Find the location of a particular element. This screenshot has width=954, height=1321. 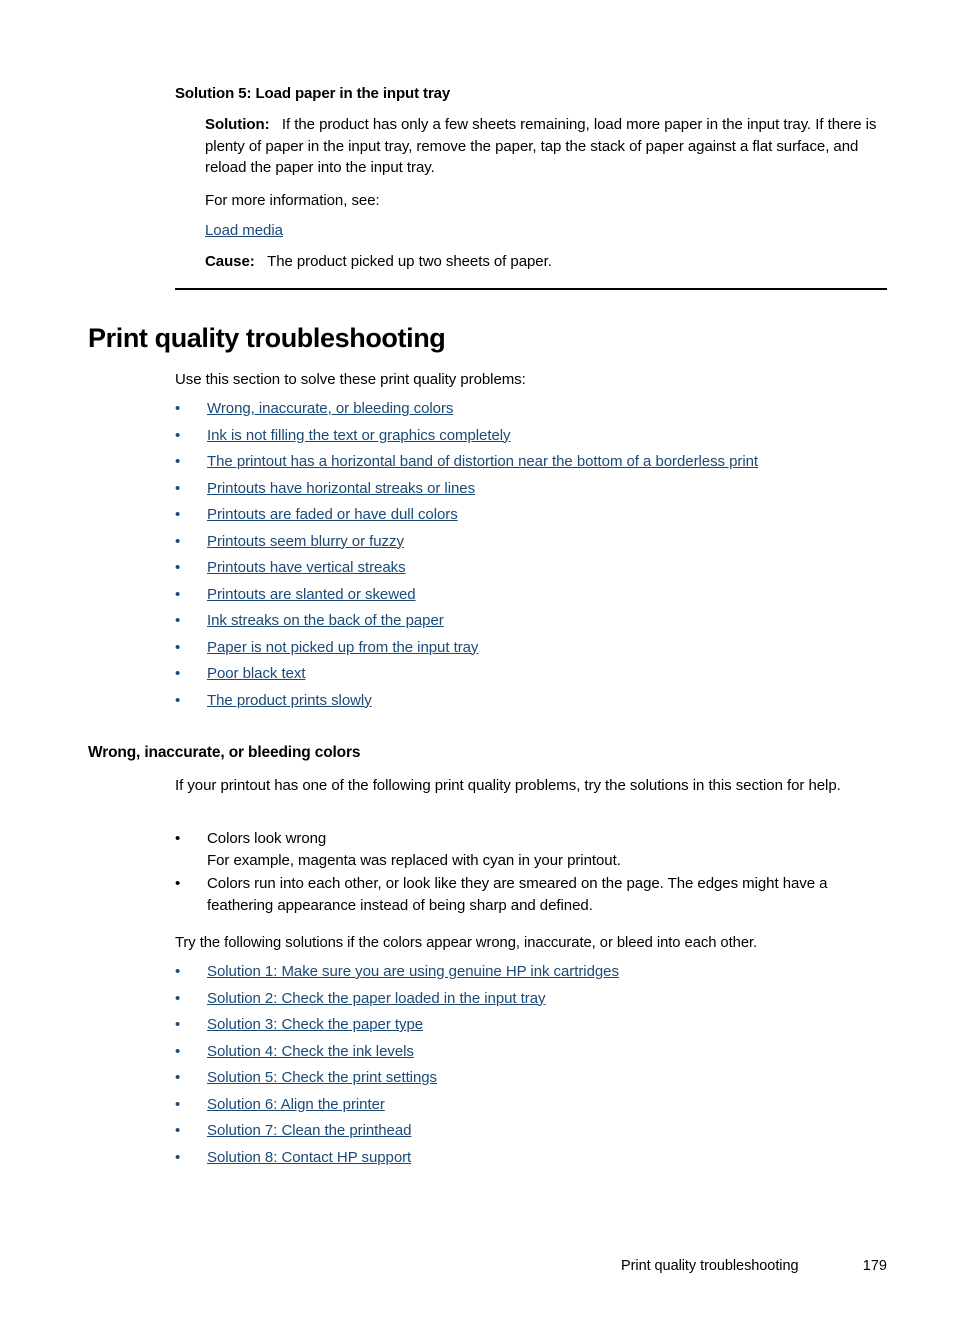

cause-label: Cause: is located at coordinates (230, 261).